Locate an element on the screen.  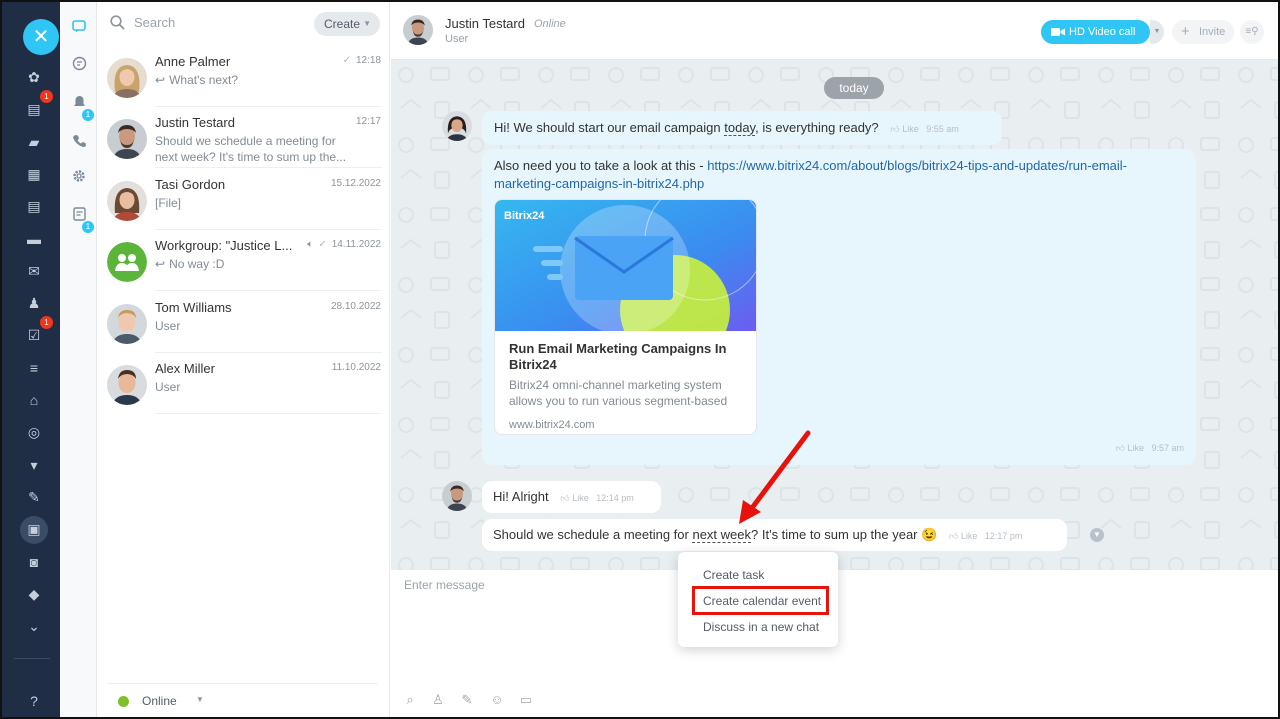
chat-time-value: 11.10.2022 is located at coordinates (356, 367).